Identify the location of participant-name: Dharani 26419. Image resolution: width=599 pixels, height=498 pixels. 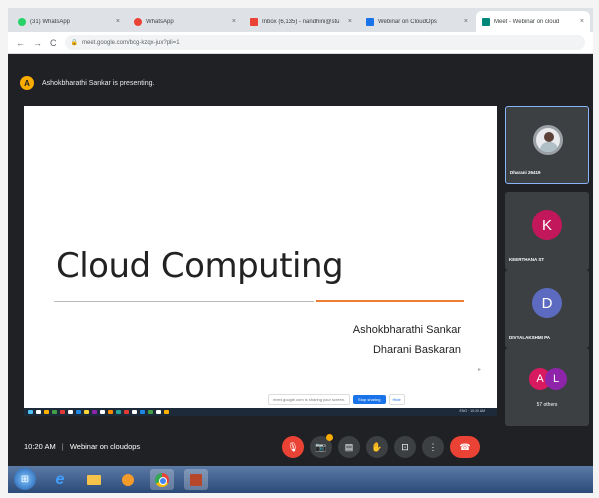
(525, 172).